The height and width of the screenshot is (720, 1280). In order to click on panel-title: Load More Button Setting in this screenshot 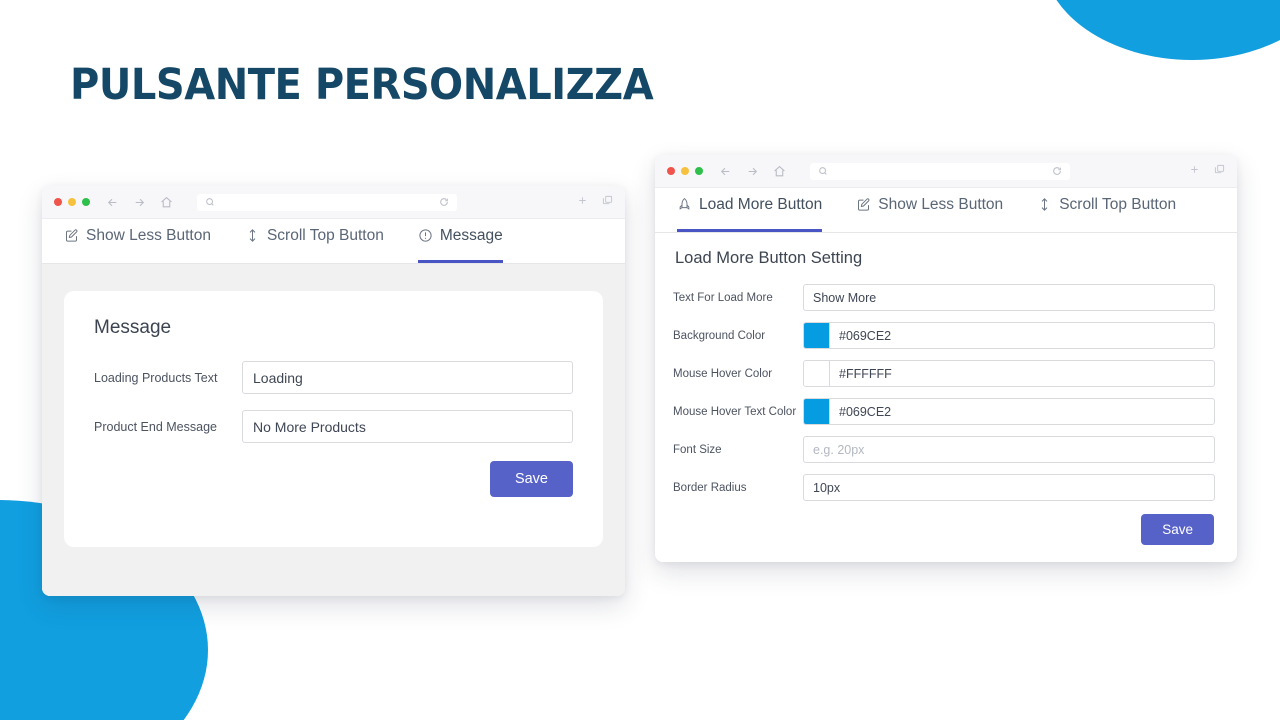, I will do `click(769, 258)`.